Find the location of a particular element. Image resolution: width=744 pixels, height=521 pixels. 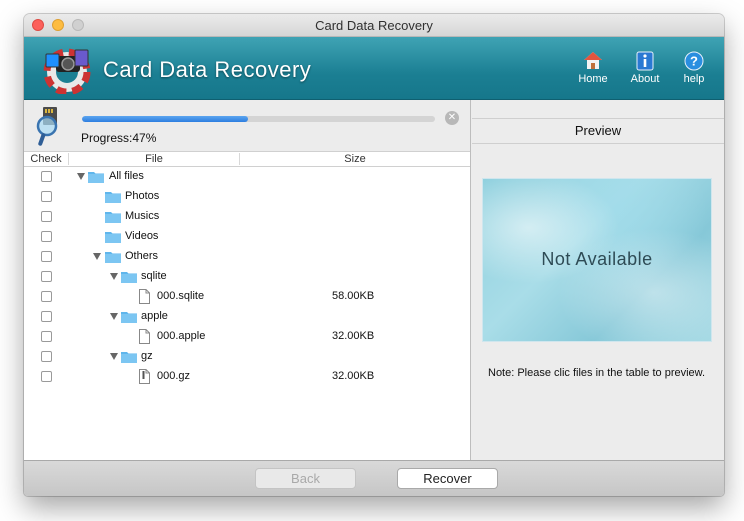

stop-scan-button: ✕ is located at coordinates (452, 118).